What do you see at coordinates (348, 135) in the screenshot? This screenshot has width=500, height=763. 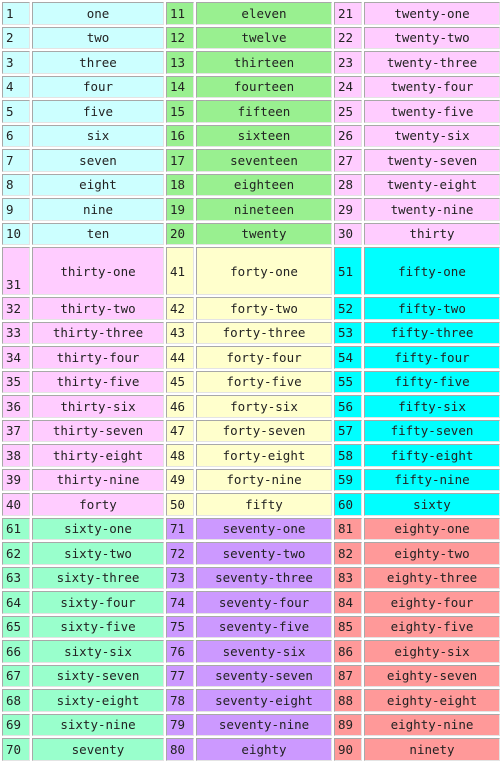 I see `number-cell: 26` at bounding box center [348, 135].